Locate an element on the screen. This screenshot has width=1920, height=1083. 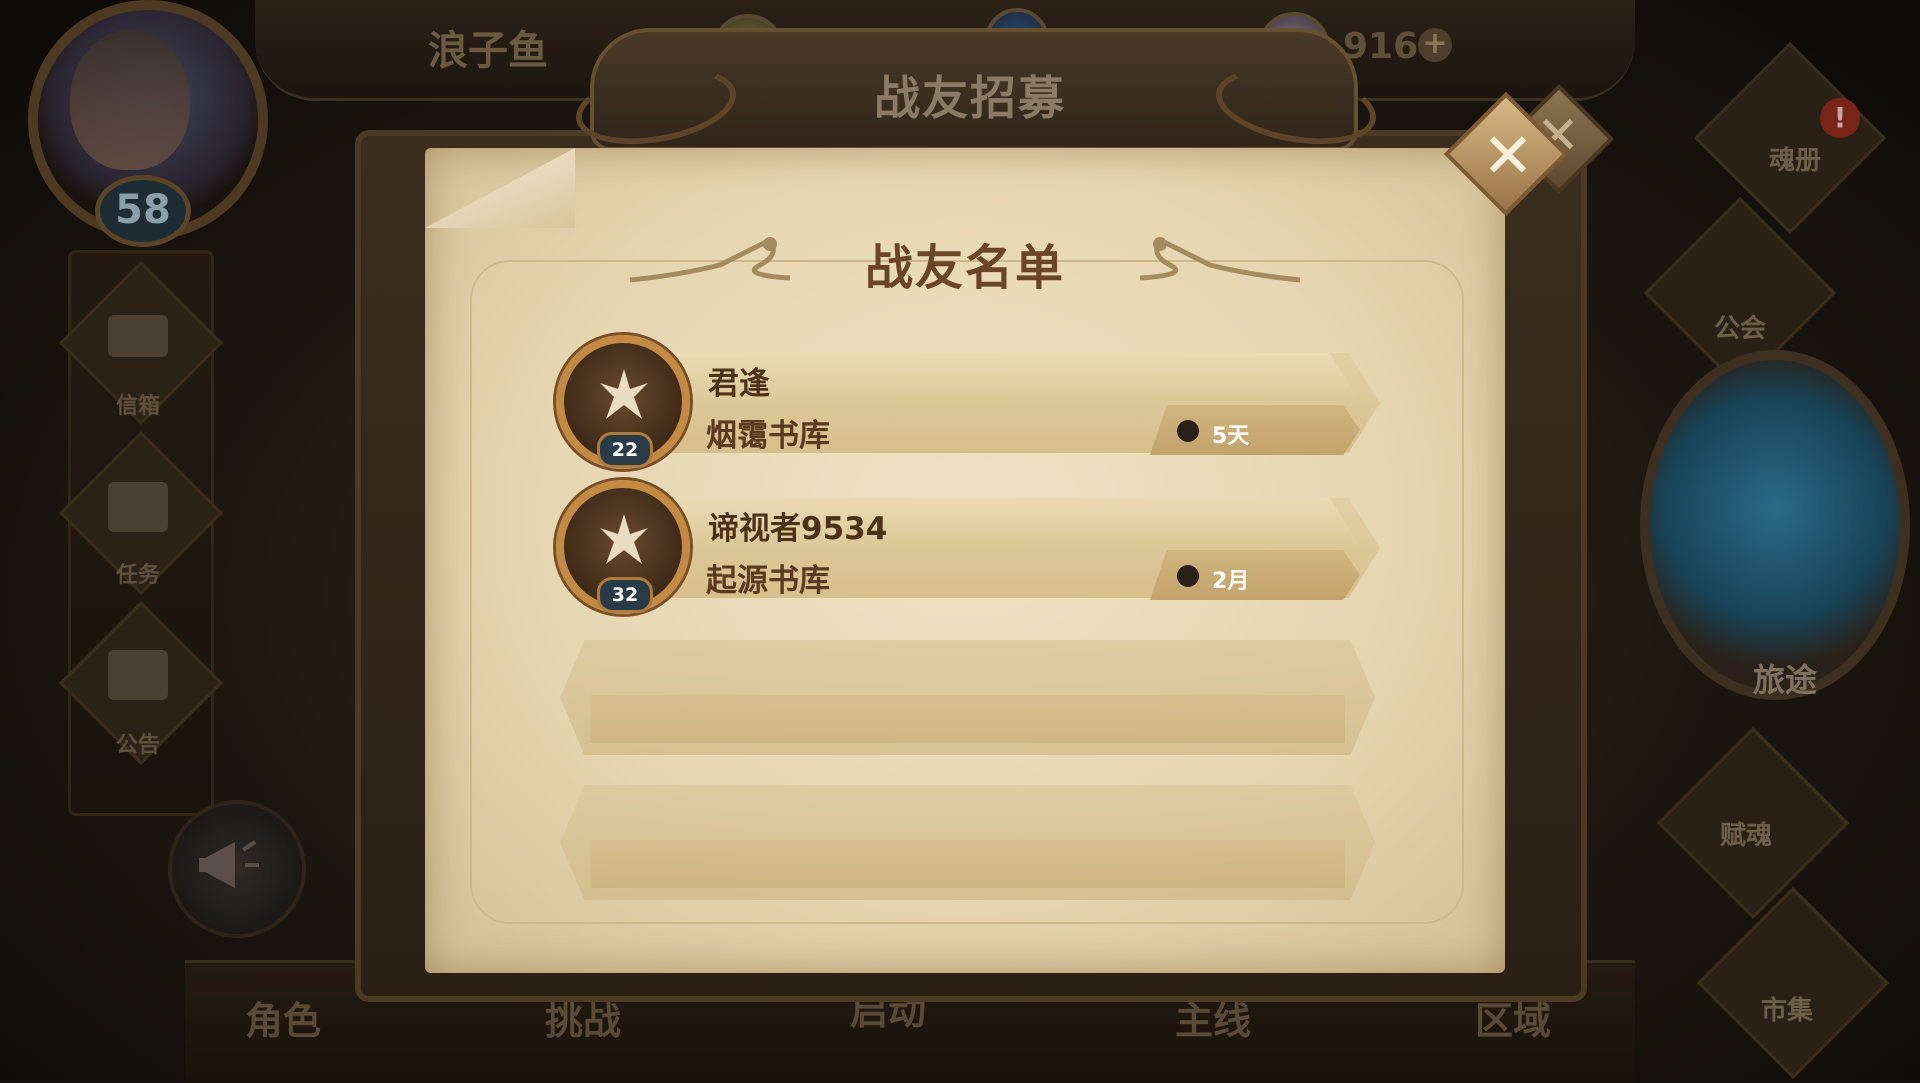
friend-level-badge: 32 is located at coordinates (625, 595).